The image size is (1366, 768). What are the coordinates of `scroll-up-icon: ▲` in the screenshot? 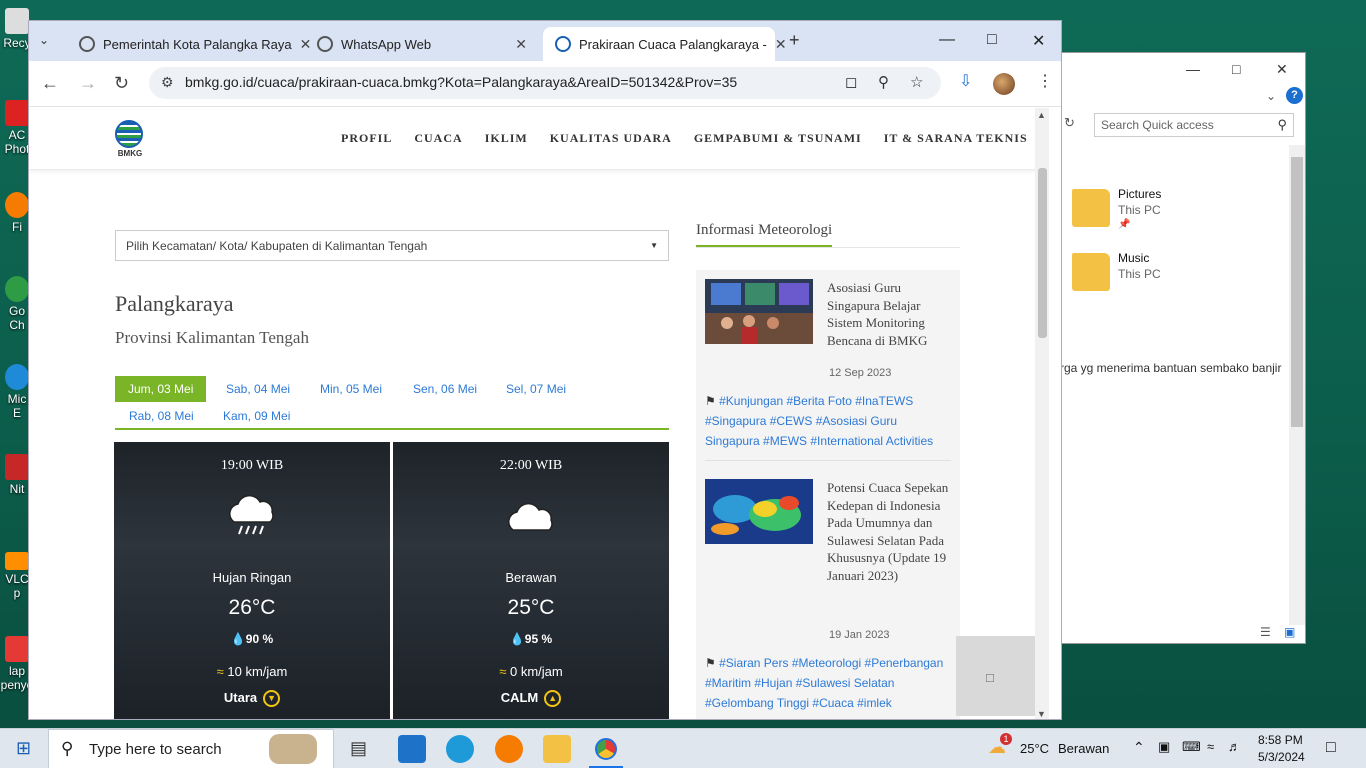 It's located at (1041, 115).